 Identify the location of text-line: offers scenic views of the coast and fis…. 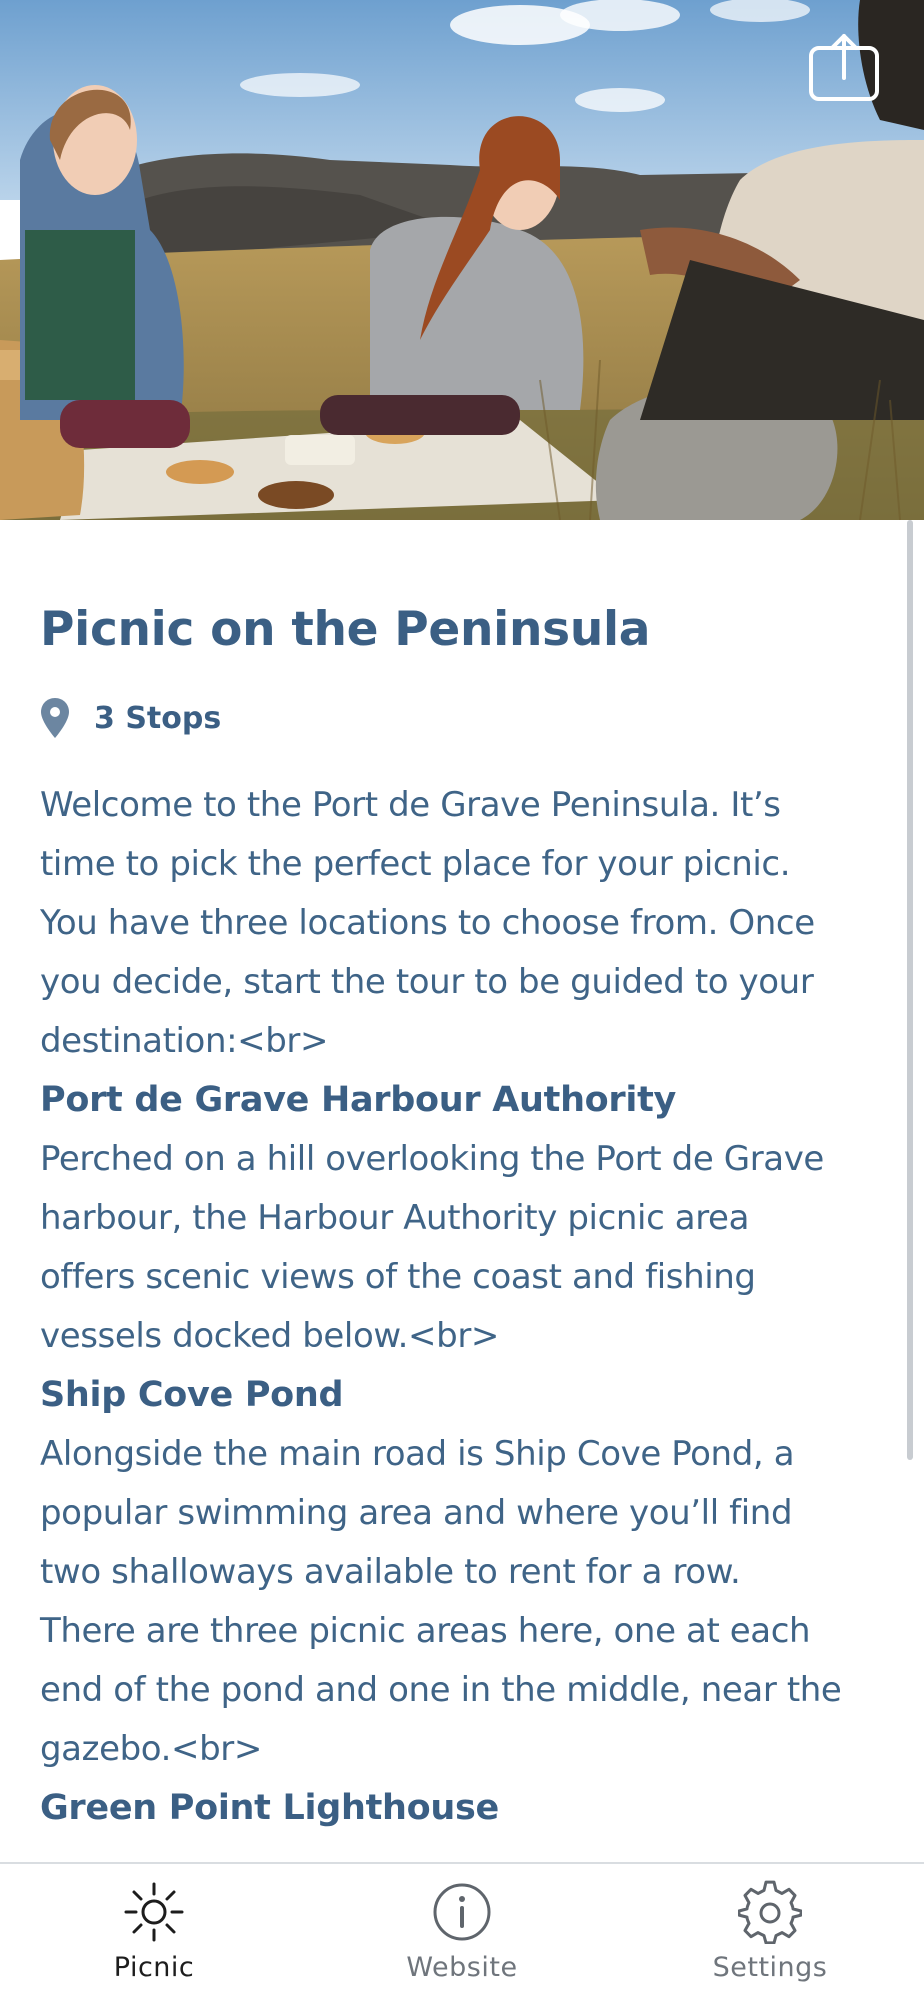
(398, 1277).